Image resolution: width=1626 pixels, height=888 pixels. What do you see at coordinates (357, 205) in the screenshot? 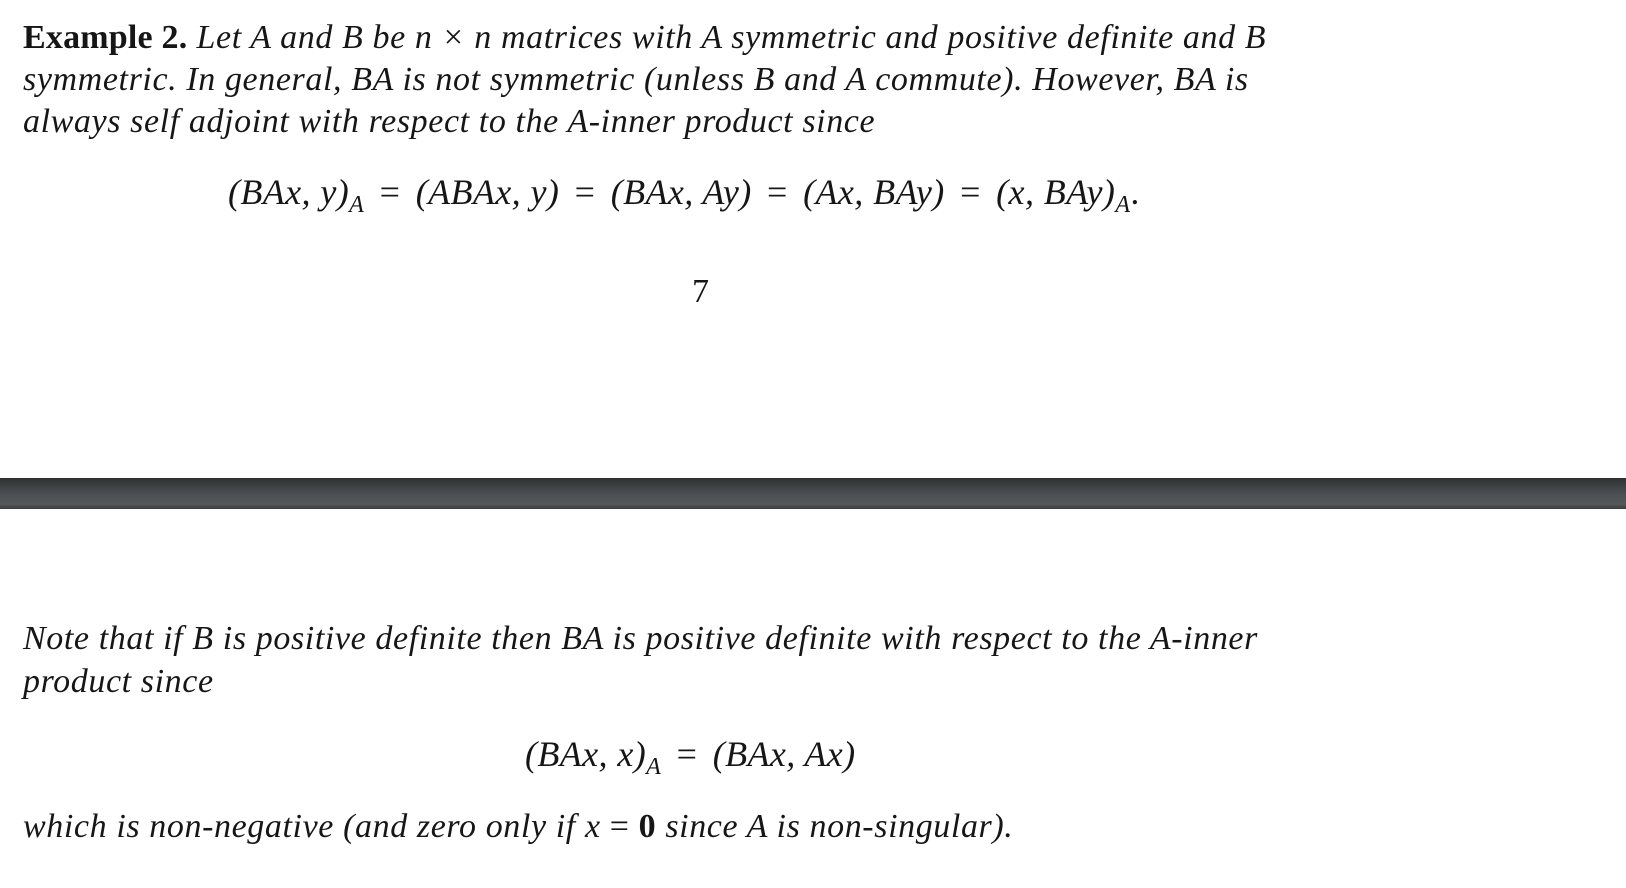
I see `eq-term-1-subscript: A` at bounding box center [357, 205].